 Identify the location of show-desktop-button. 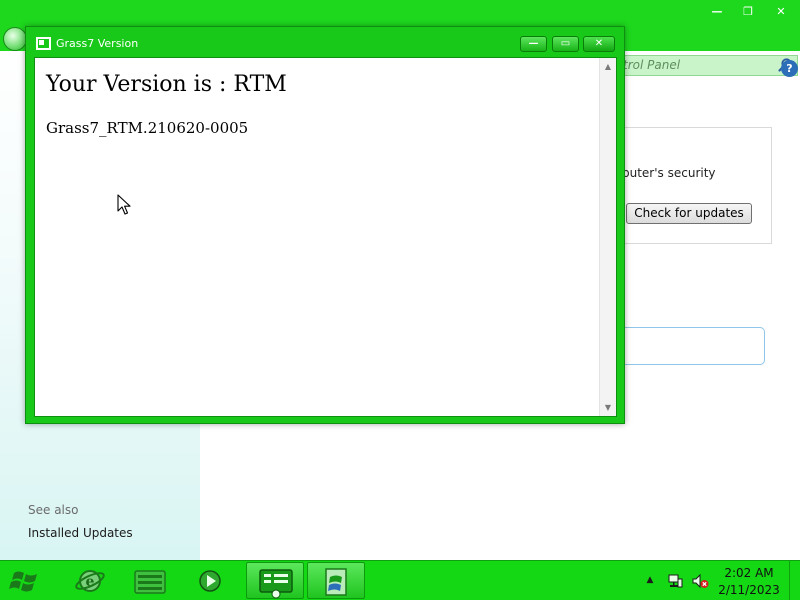
(794, 580).